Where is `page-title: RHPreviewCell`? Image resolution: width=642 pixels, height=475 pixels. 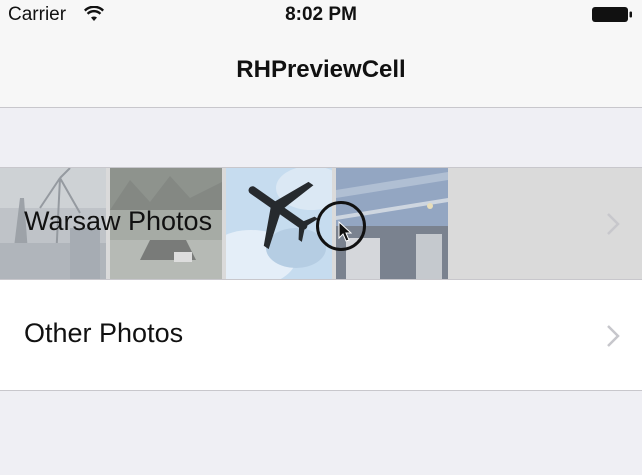 page-title: RHPreviewCell is located at coordinates (321, 69).